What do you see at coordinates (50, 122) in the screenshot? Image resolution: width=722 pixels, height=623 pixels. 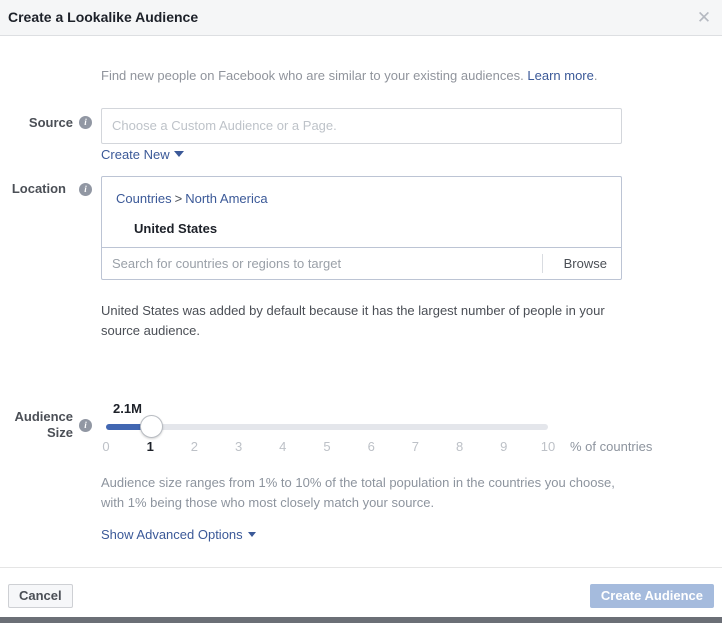 I see `source-label: Source` at bounding box center [50, 122].